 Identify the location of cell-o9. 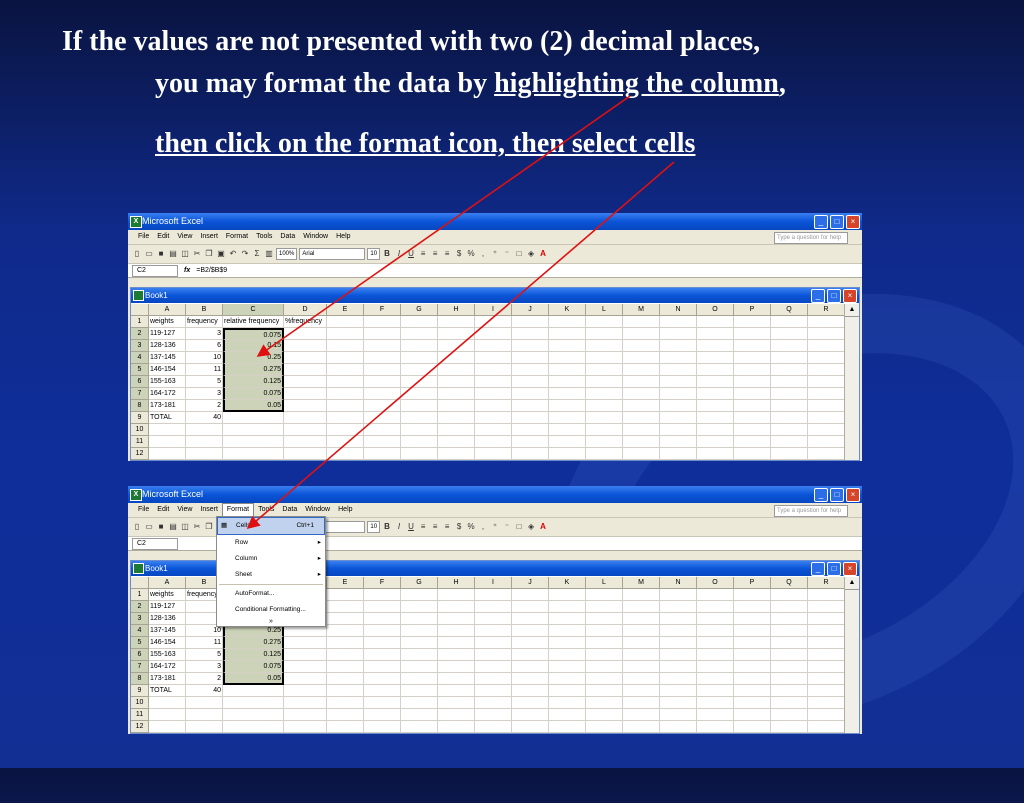
(715, 691).